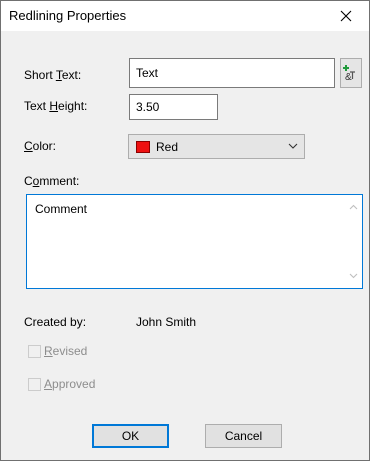  I want to click on dialog-title: Redlining Properties, so click(68, 15).